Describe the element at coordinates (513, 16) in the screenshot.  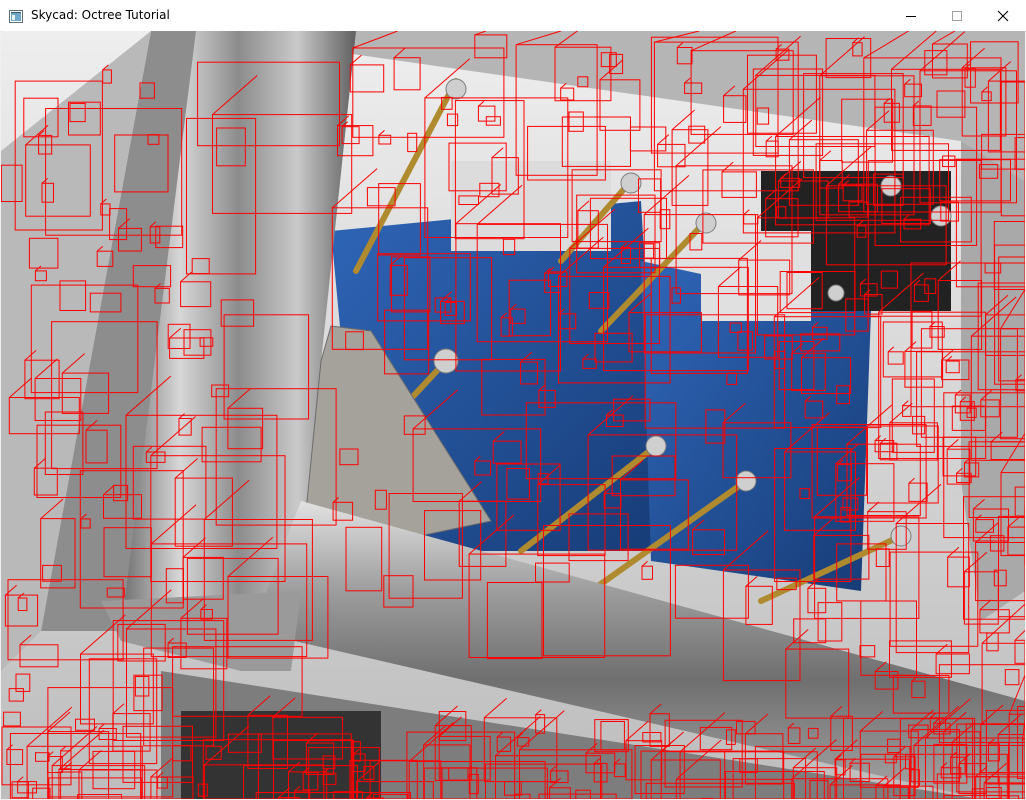
I see `title-bar: Skycad: Octree Tutorial` at that location.